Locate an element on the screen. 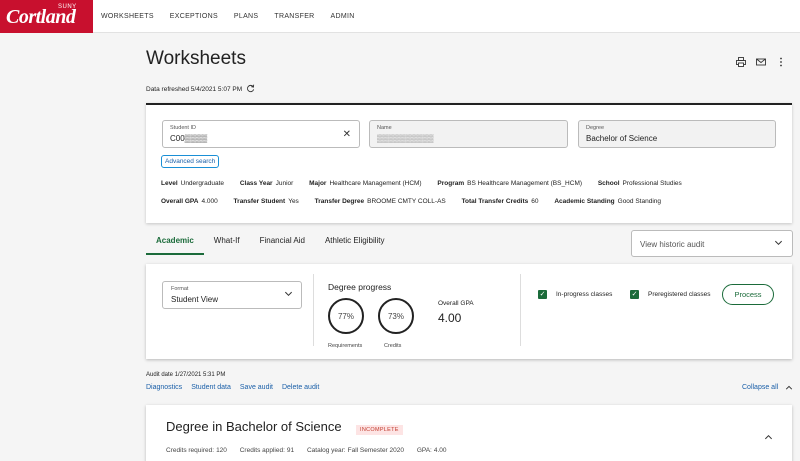 This screenshot has width=800, height=461. degree-field: Degree Bachelor of Science is located at coordinates (677, 134).